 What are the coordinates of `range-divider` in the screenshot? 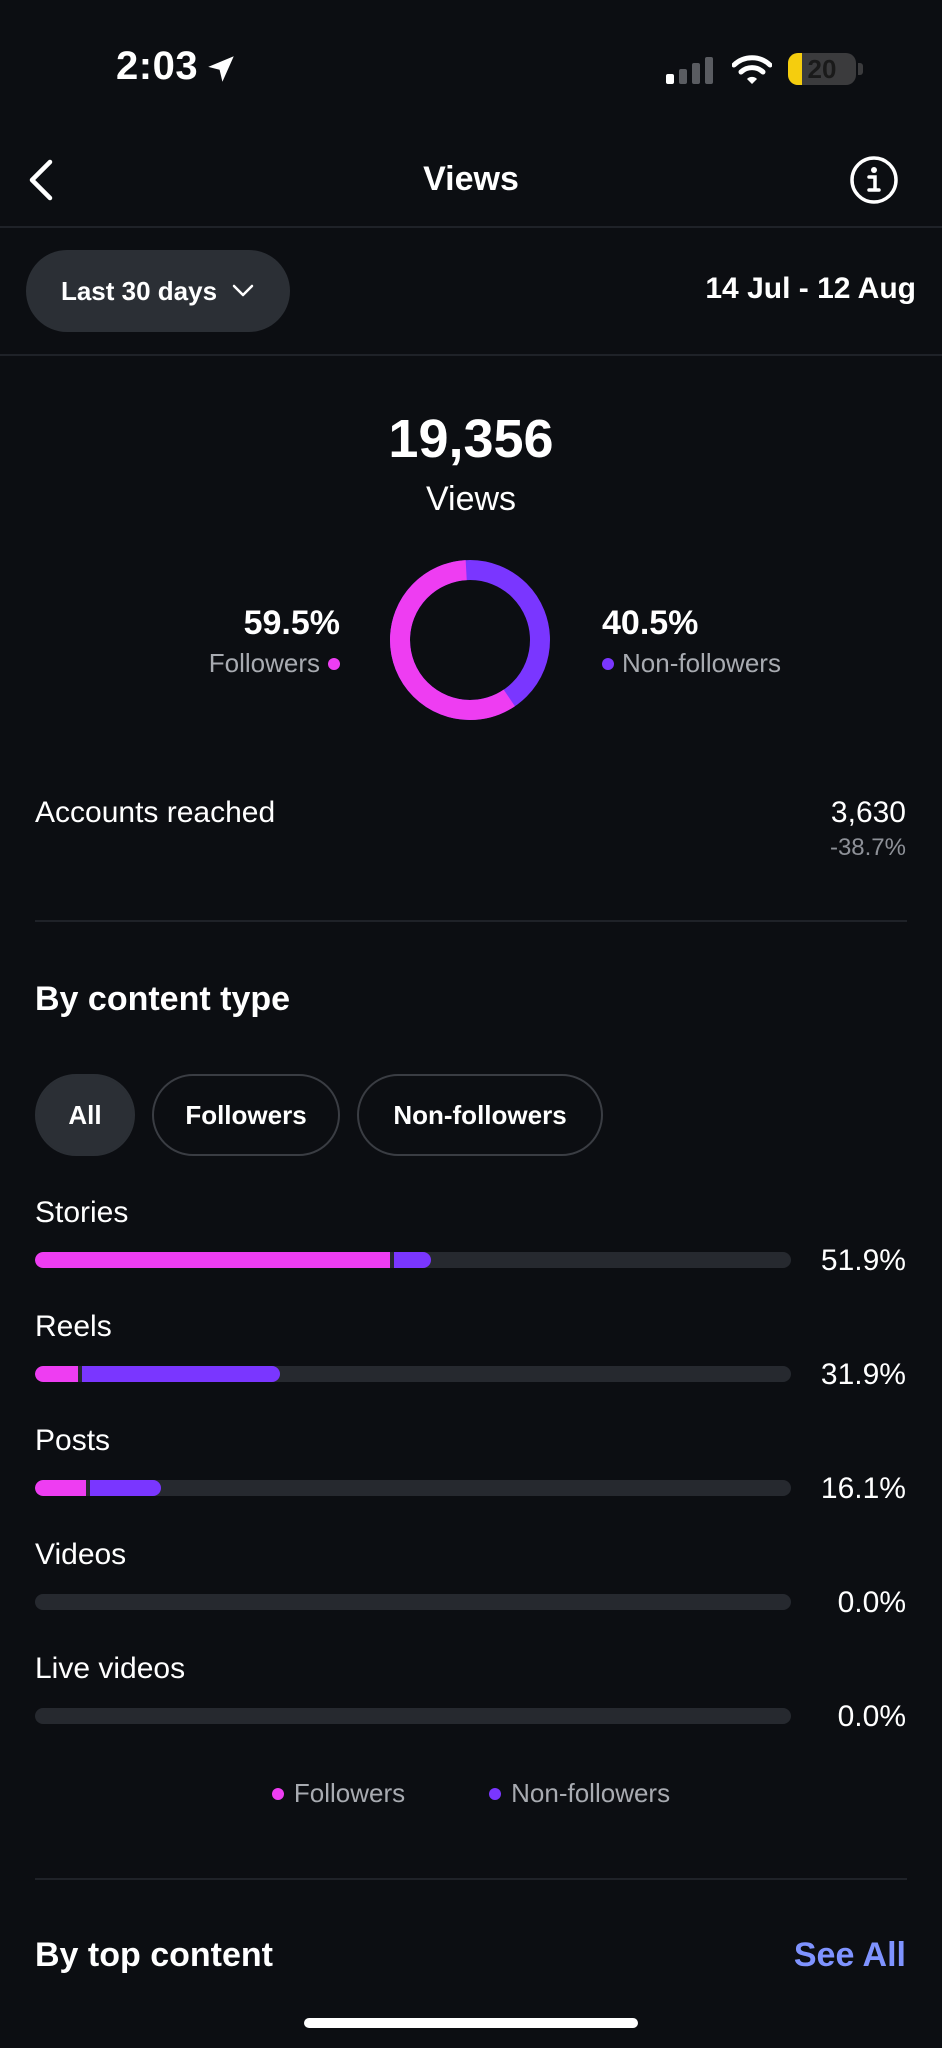 It's located at (471, 355).